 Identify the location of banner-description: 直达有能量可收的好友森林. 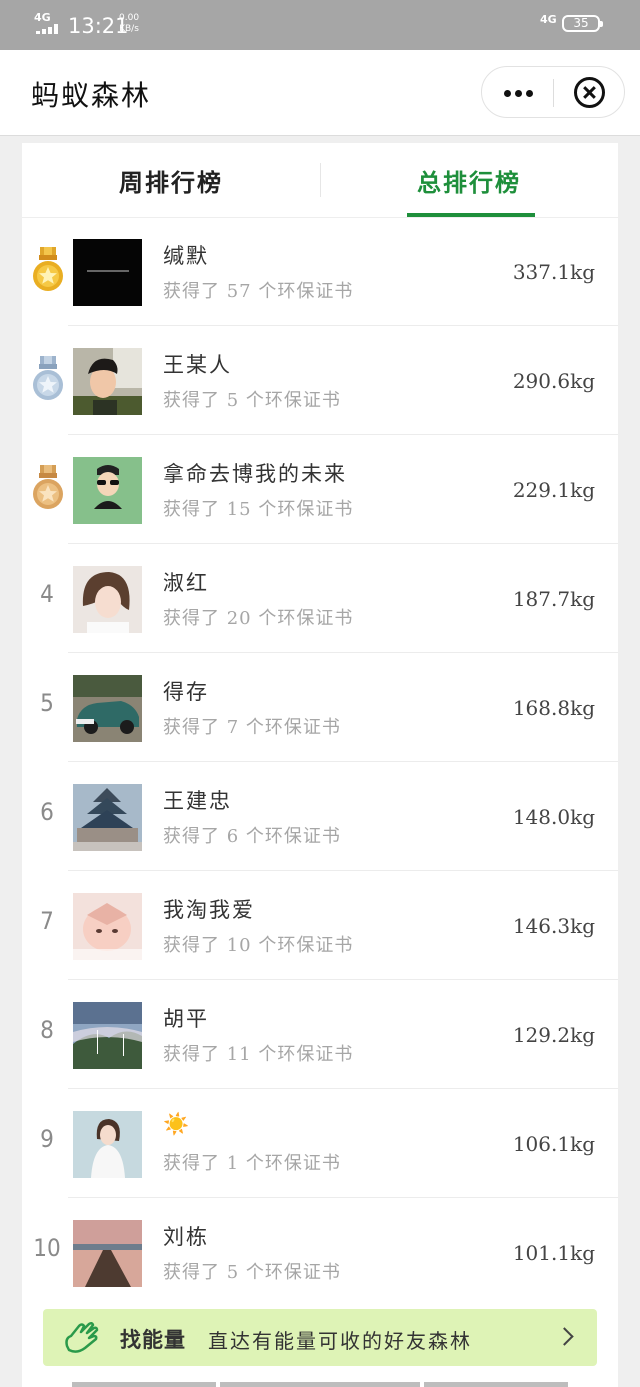
(340, 1341).